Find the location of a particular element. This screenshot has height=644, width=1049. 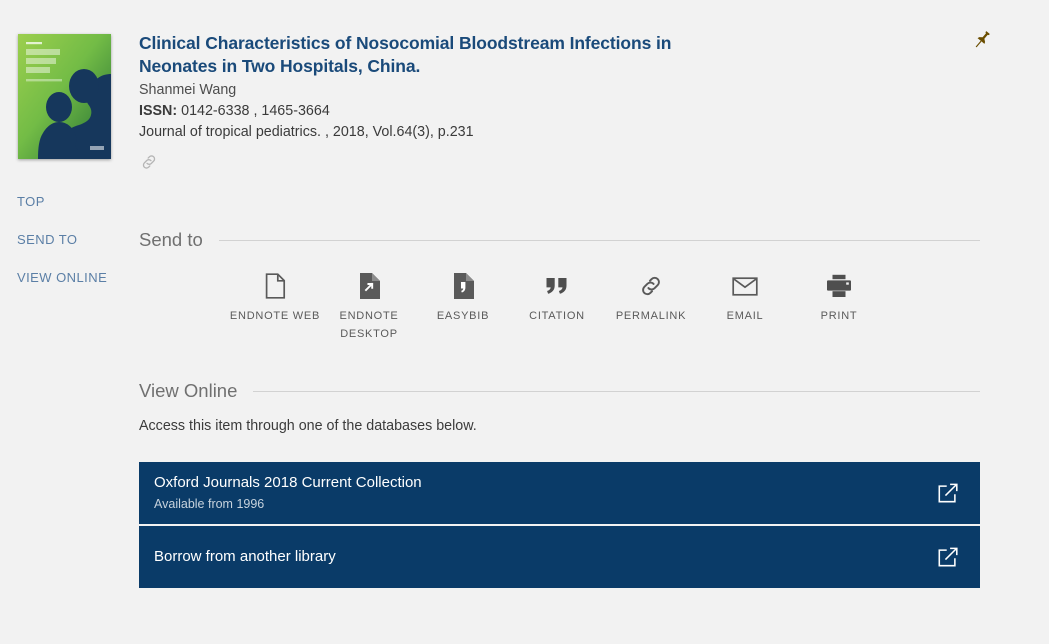

send-to-label: EMAIL is located at coordinates (745, 316).